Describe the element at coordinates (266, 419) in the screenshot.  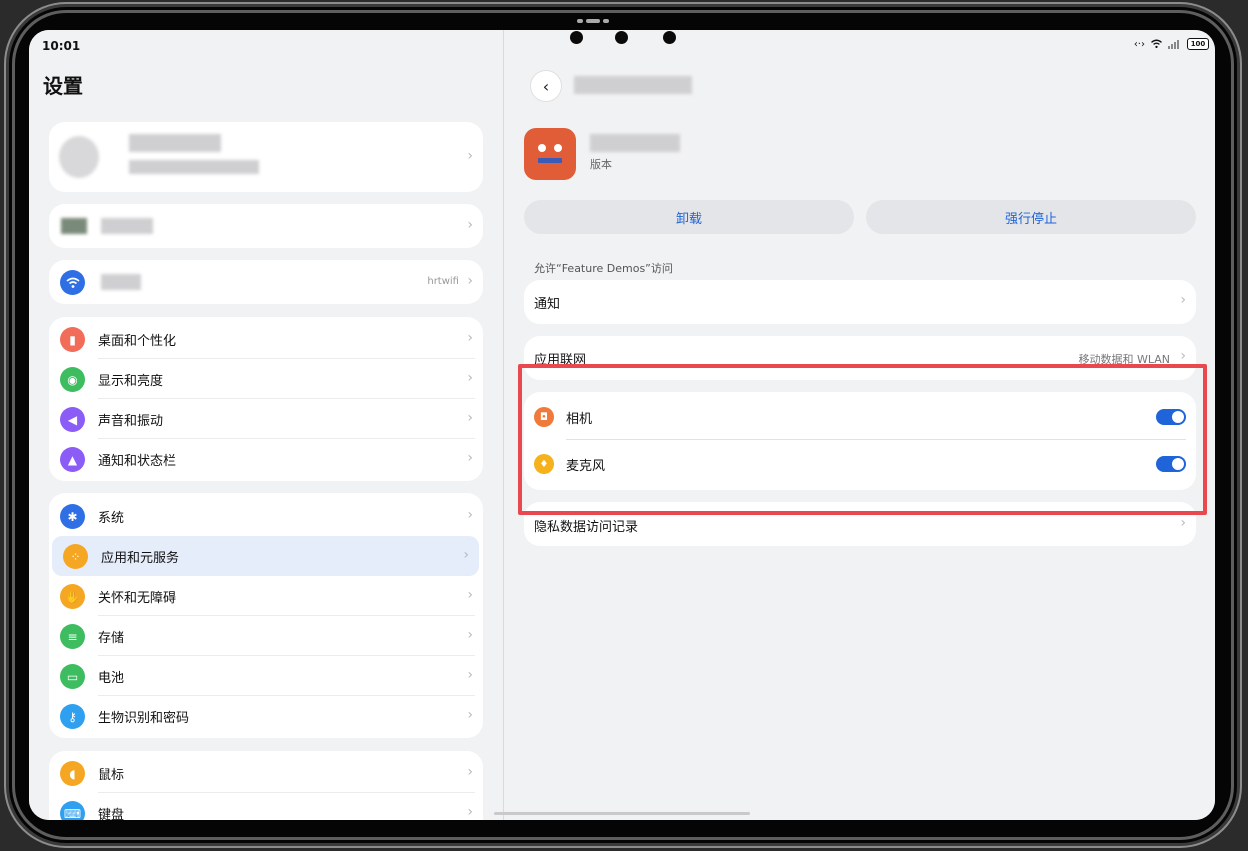
I see `settings-item-sound: ◀ 声音和振动 ›` at that location.